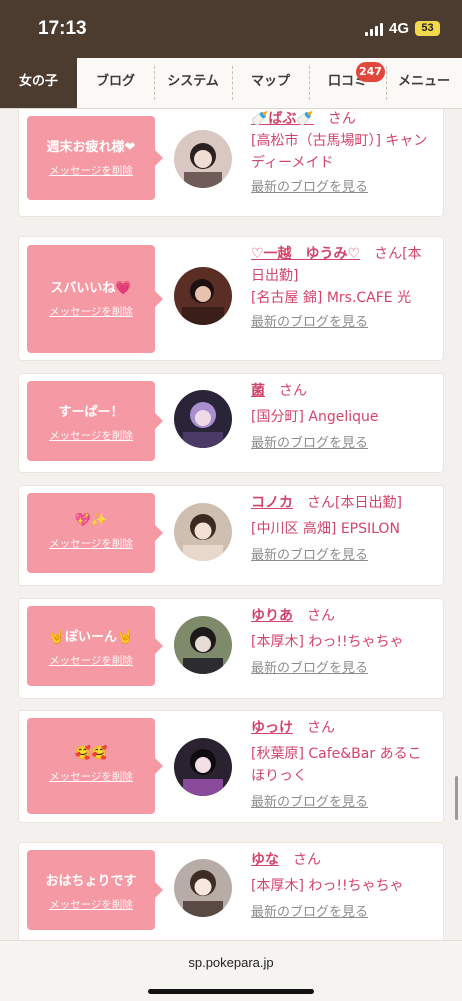 Image resolution: width=462 pixels, height=1001 pixels. Describe the element at coordinates (345, 754) in the screenshot. I see `shop-name: [秋葉原] Cafe&Bar あるこ` at that location.